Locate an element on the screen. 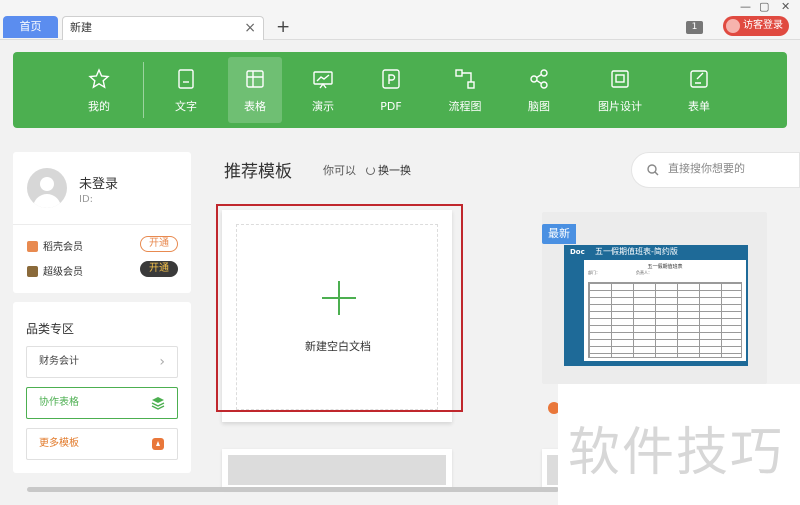 The height and width of the screenshot is (505, 800). chevron-right-icon: › is located at coordinates (162, 362).